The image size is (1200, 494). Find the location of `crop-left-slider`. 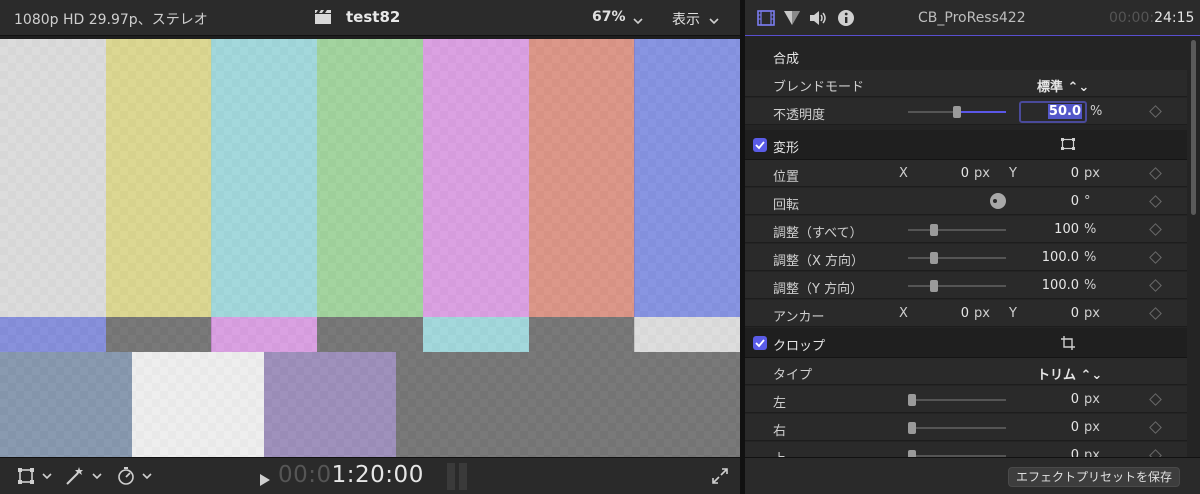

crop-left-slider is located at coordinates (957, 400).